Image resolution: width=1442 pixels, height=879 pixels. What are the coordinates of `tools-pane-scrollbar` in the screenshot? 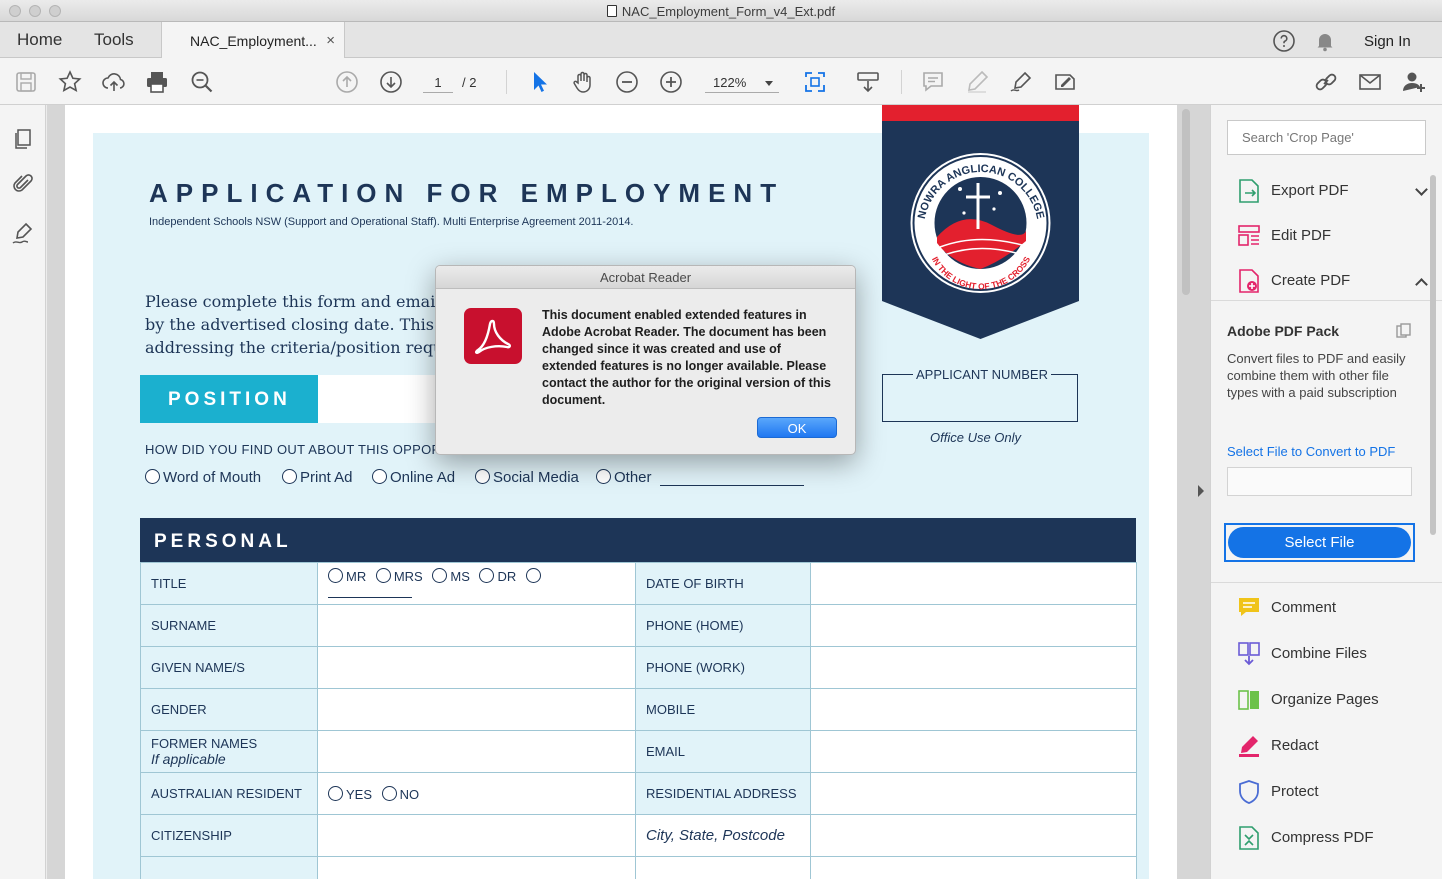 It's located at (1433, 355).